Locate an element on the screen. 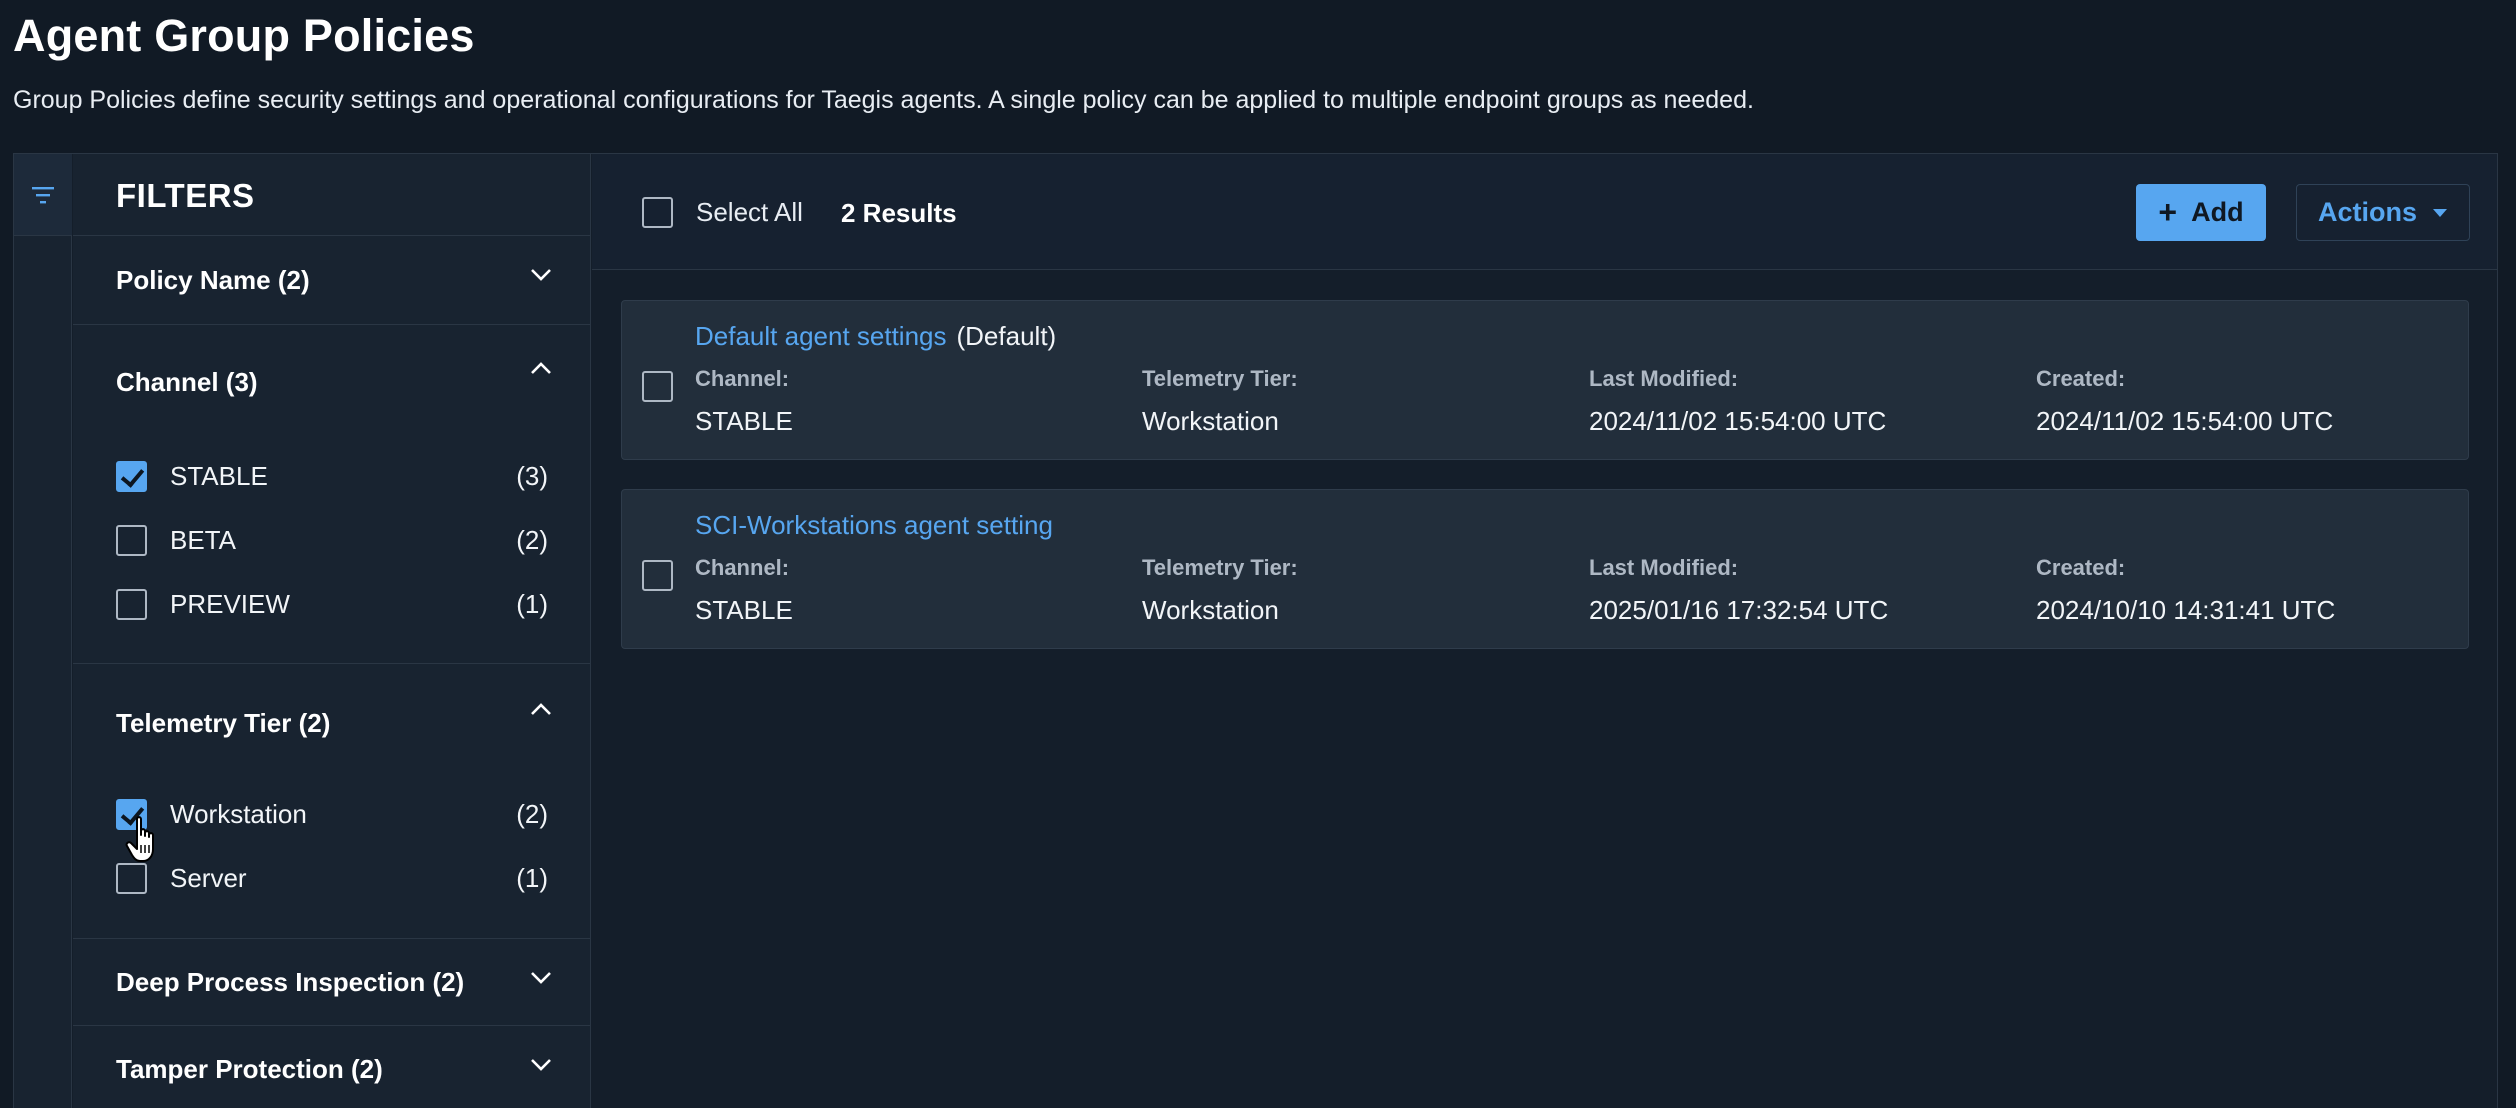 This screenshot has height=1108, width=2516. policy-title: SCI-Workstations agent setting is located at coordinates (879, 525).